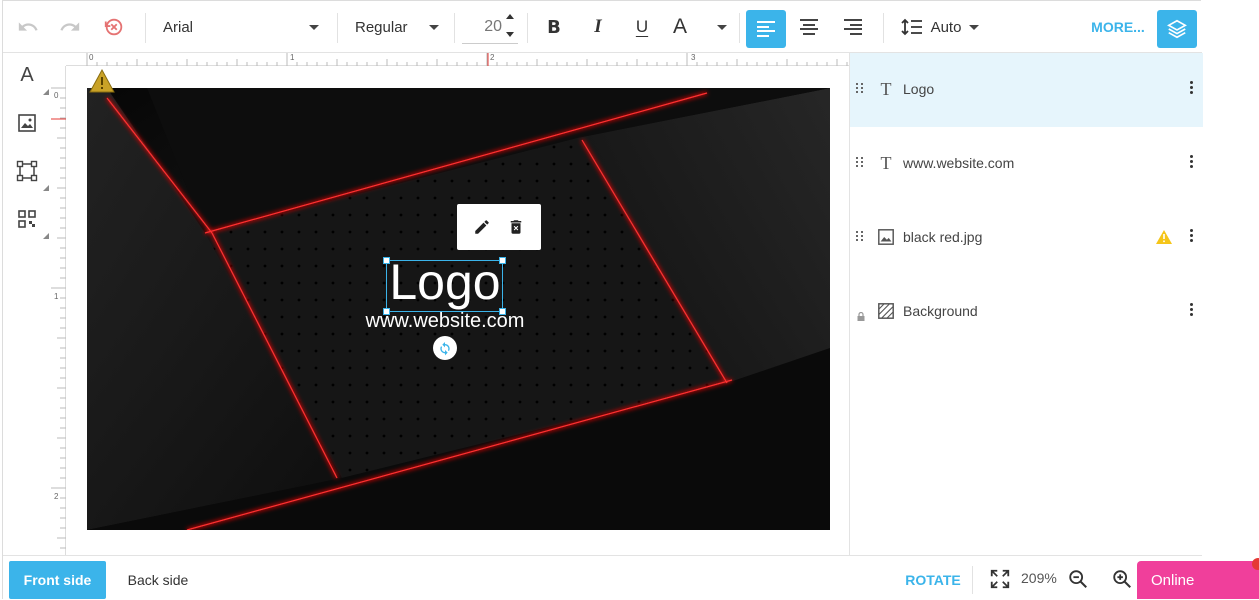 This screenshot has width=1259, height=600. What do you see at coordinates (397, 27) in the screenshot?
I see `font-weight-select: Regular` at bounding box center [397, 27].